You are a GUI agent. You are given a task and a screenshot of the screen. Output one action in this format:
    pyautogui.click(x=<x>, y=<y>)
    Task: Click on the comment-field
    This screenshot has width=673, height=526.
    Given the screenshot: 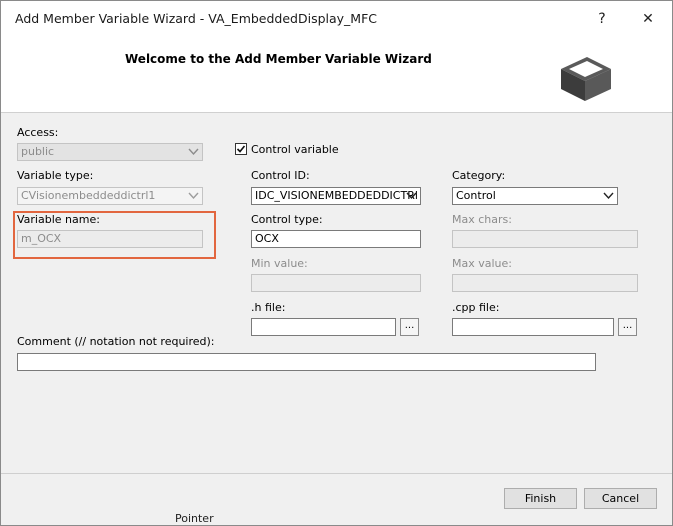 What is the action you would take?
    pyautogui.click(x=306, y=362)
    